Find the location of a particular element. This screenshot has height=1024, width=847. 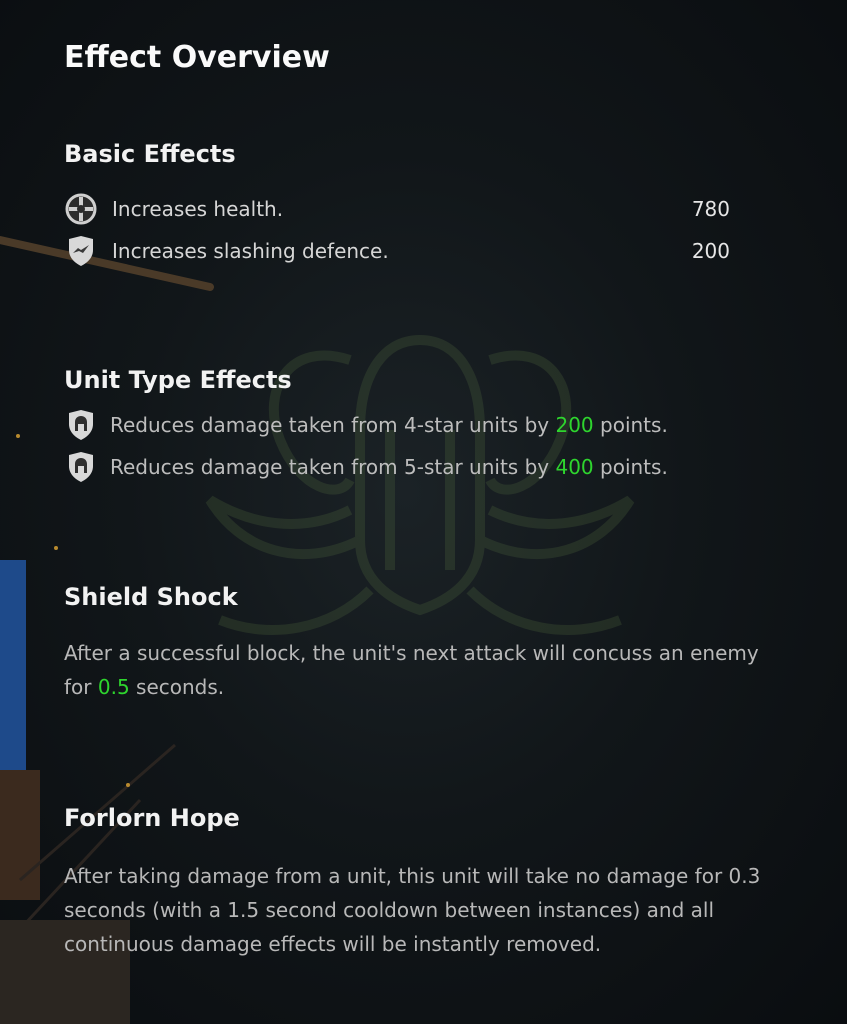

basic-effect-slashing-defence: Increases slashing defence. 200 is located at coordinates (397, 251).